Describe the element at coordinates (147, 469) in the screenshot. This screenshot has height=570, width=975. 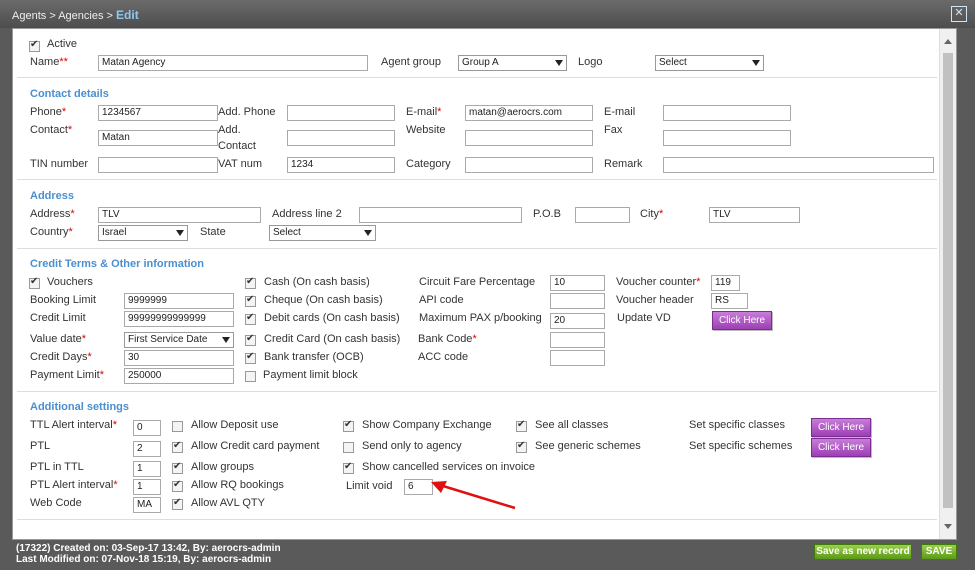
I see `ptl-in-ttl-input: 1` at that location.